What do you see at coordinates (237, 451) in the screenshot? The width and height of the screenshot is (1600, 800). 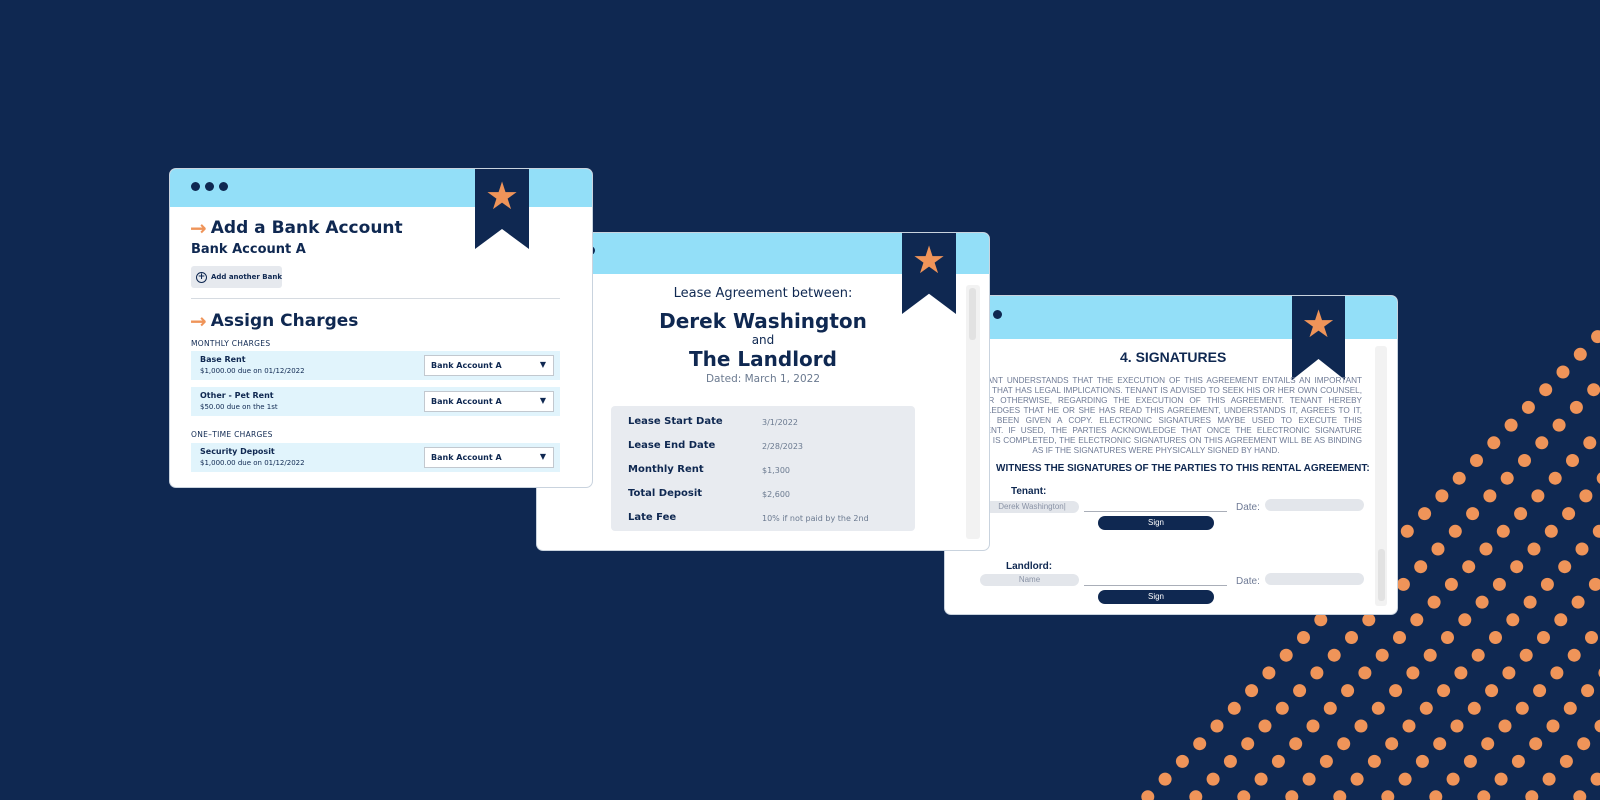 I see `charge-title: Security Deposit` at bounding box center [237, 451].